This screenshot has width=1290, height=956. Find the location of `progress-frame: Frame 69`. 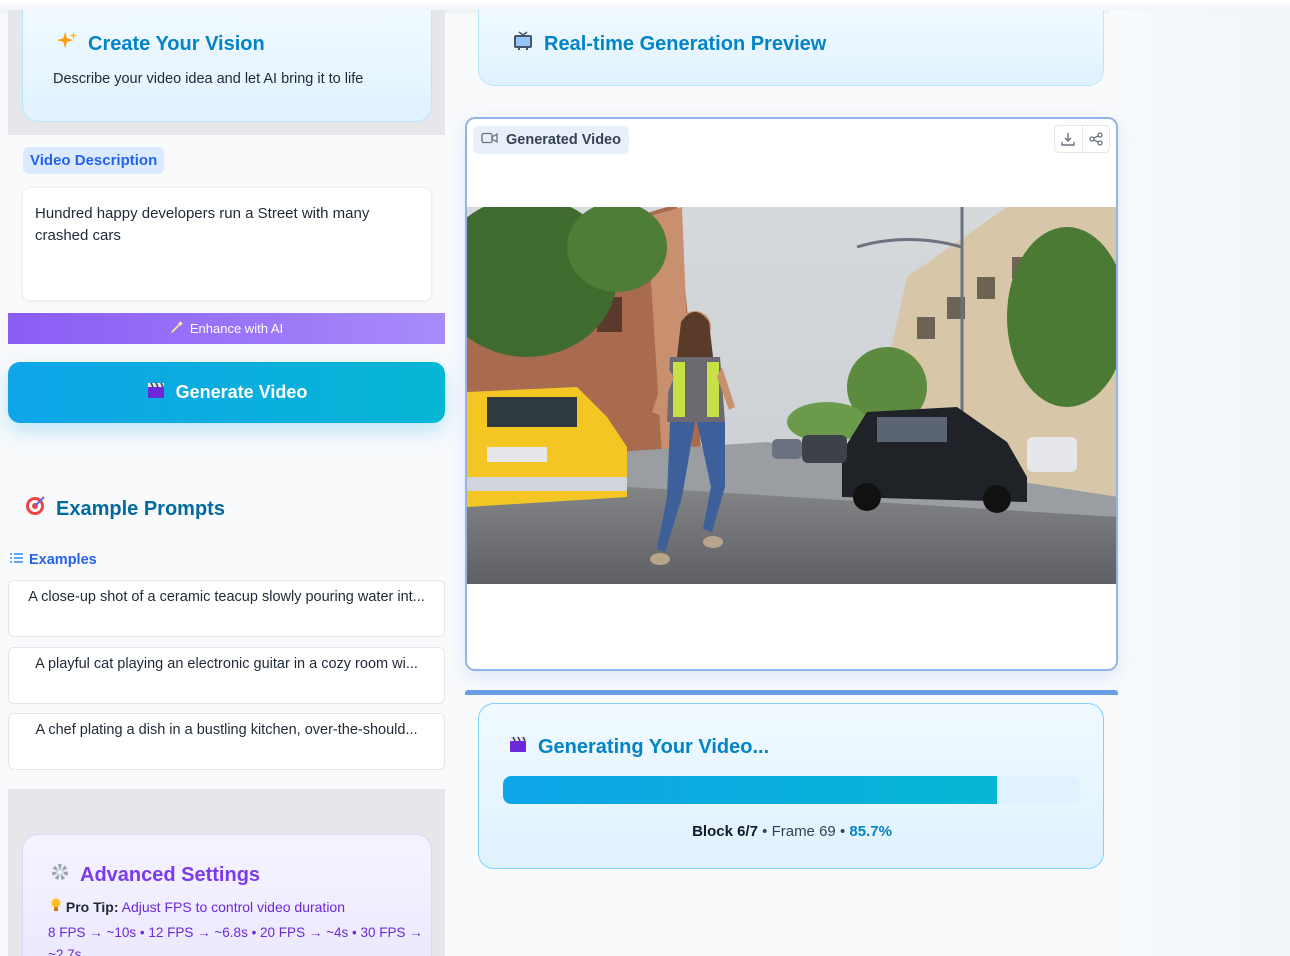

progress-frame: Frame 69 is located at coordinates (803, 831).